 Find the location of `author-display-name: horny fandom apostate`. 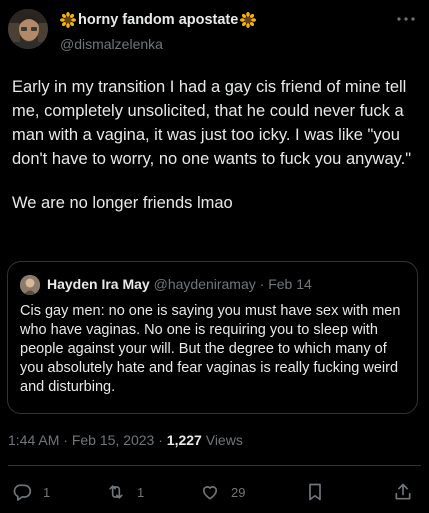

author-display-name: horny fandom apostate is located at coordinates (158, 20).